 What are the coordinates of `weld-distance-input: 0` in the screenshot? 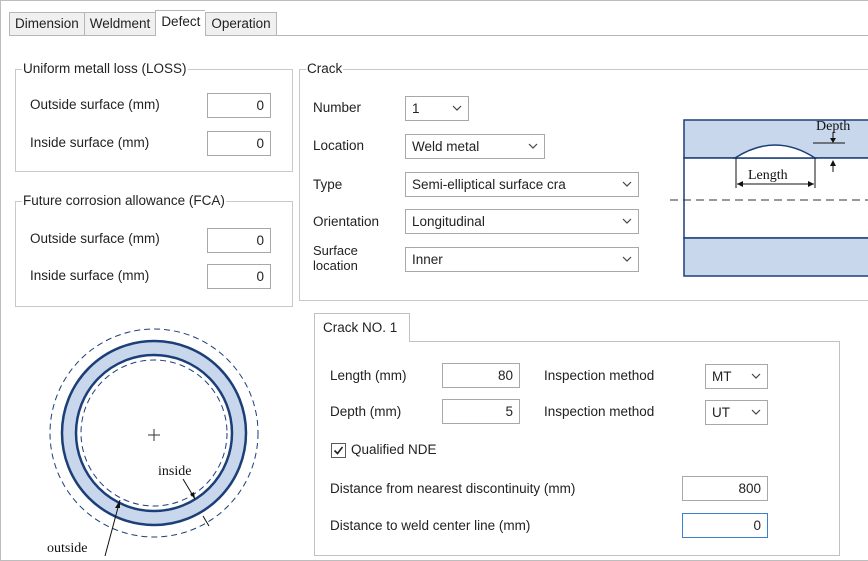 It's located at (725, 525).